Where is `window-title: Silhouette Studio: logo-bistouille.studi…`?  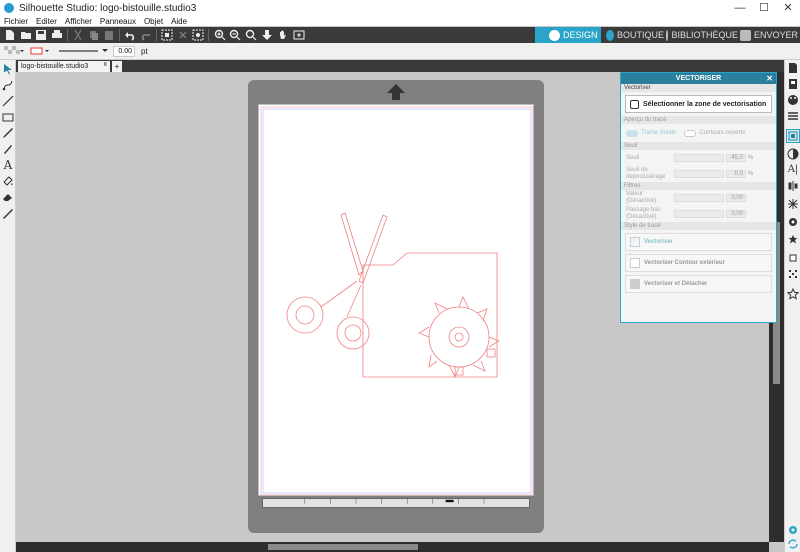 window-title: Silhouette Studio: logo-bistouille.studi… is located at coordinates (108, 8).